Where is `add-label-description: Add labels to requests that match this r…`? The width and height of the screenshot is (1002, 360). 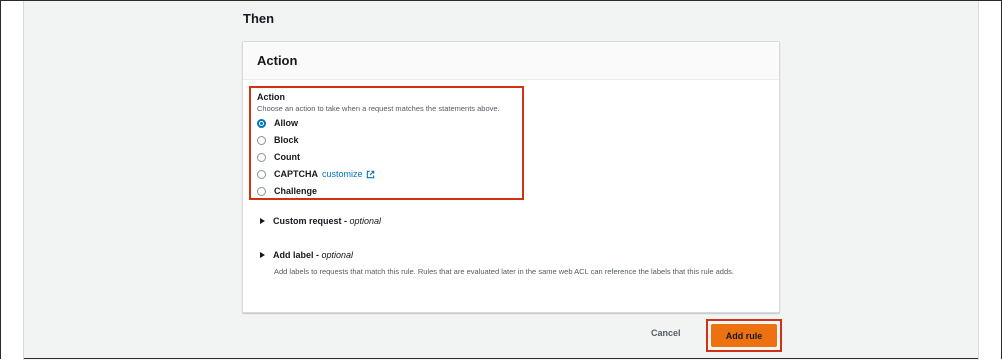
add-label-description: Add labels to requests that match this r… is located at coordinates (504, 271).